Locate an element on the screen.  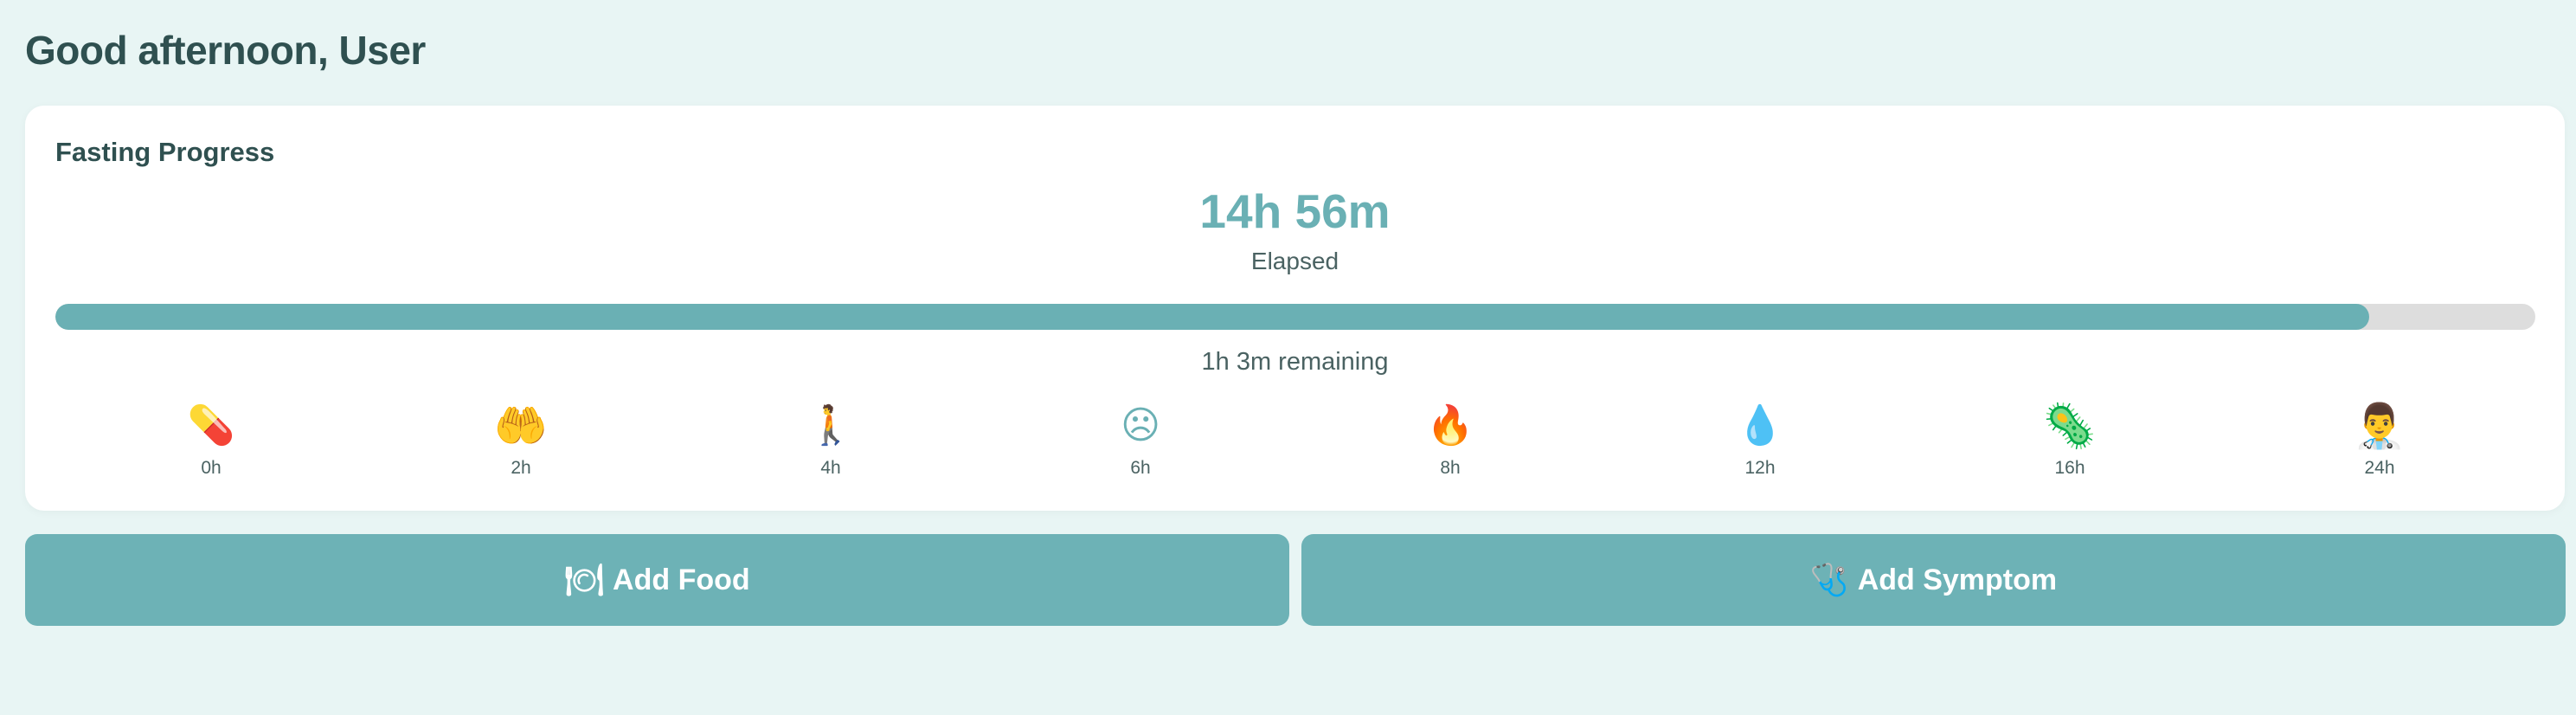
milestone: 💧 12h is located at coordinates (1760, 441).